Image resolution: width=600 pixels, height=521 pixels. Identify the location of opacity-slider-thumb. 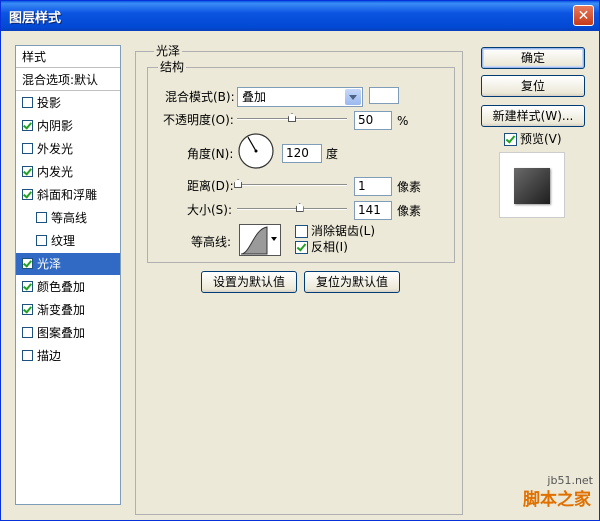
(292, 117).